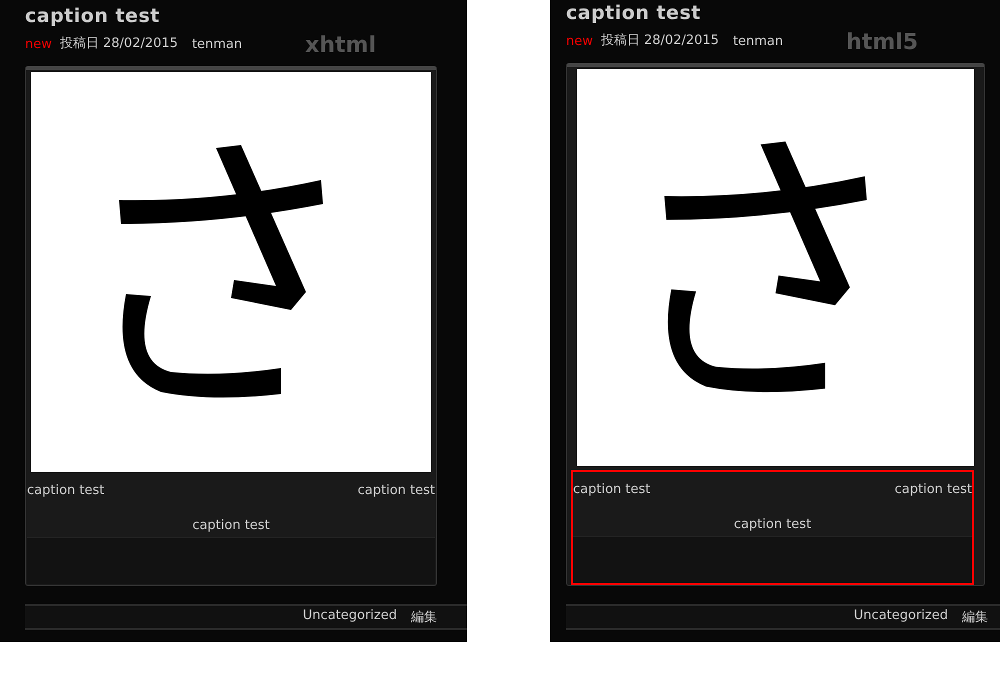 The height and width of the screenshot is (700, 1000). I want to click on doctype-label: html5, so click(882, 42).